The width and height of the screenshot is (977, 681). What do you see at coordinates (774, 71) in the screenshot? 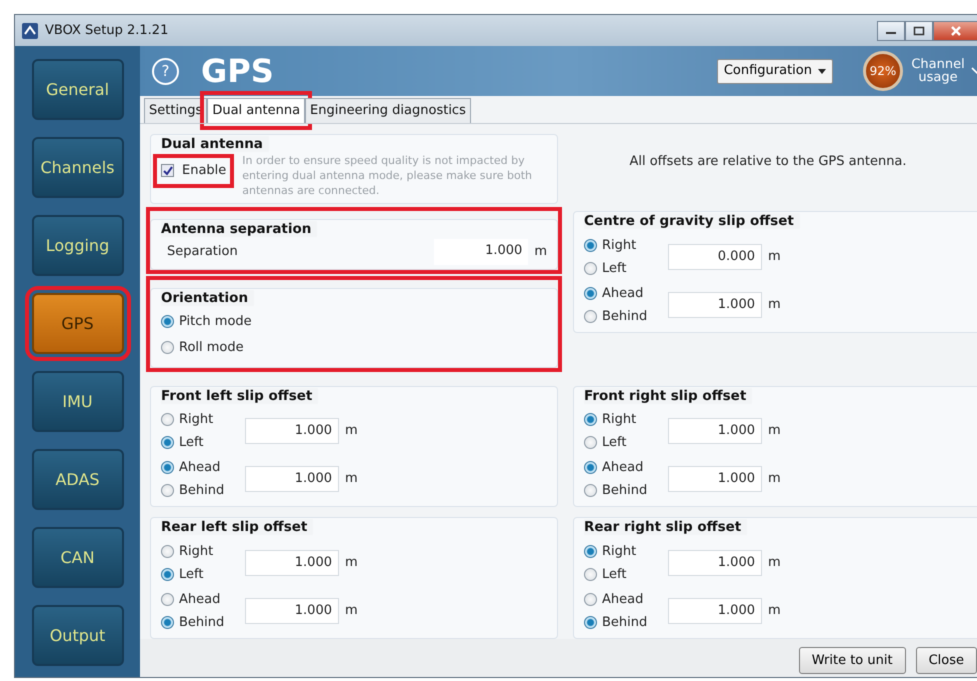
I see `configuration-dropdown: Configuration` at bounding box center [774, 71].